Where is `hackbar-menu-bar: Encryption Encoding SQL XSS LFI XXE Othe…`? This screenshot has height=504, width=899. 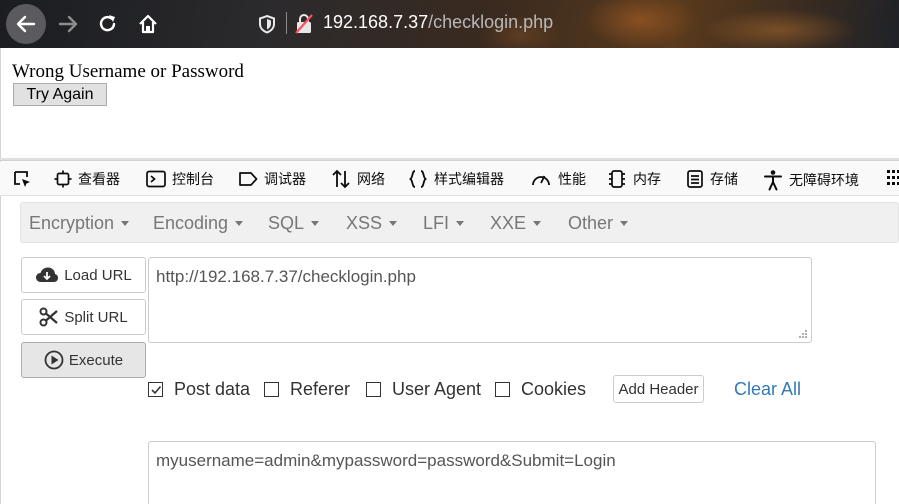 hackbar-menu-bar: Encryption Encoding SQL XSS LFI XXE Othe… is located at coordinates (459, 222).